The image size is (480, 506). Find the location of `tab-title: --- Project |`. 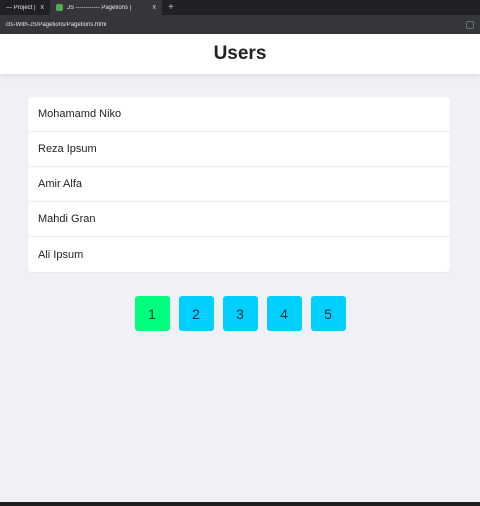

tab-title: --- Project | is located at coordinates (21, 7).